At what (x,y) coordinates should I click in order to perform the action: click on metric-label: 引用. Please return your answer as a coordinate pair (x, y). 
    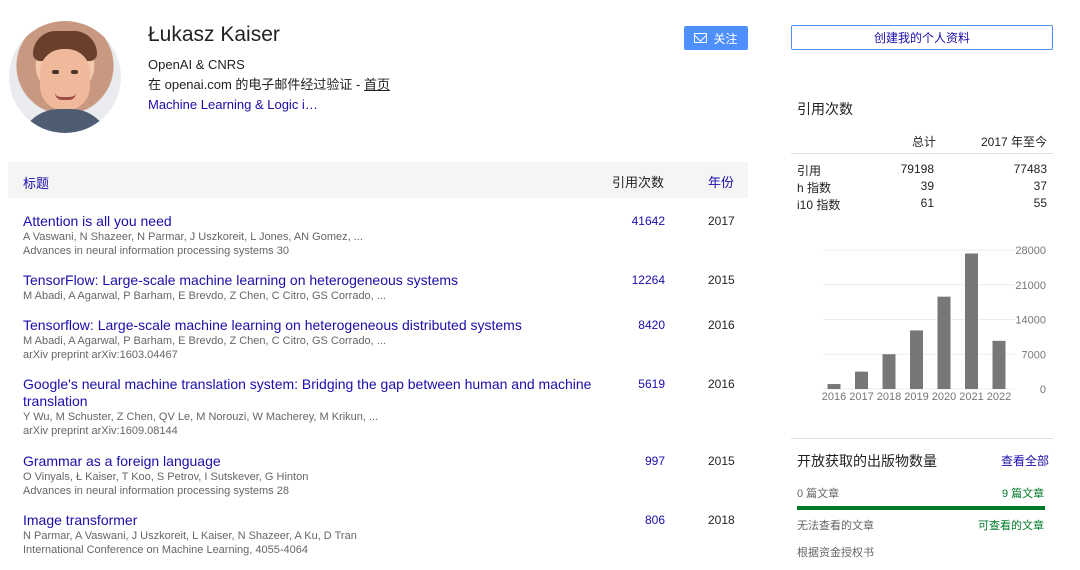
    Looking at the image, I should click on (809, 171).